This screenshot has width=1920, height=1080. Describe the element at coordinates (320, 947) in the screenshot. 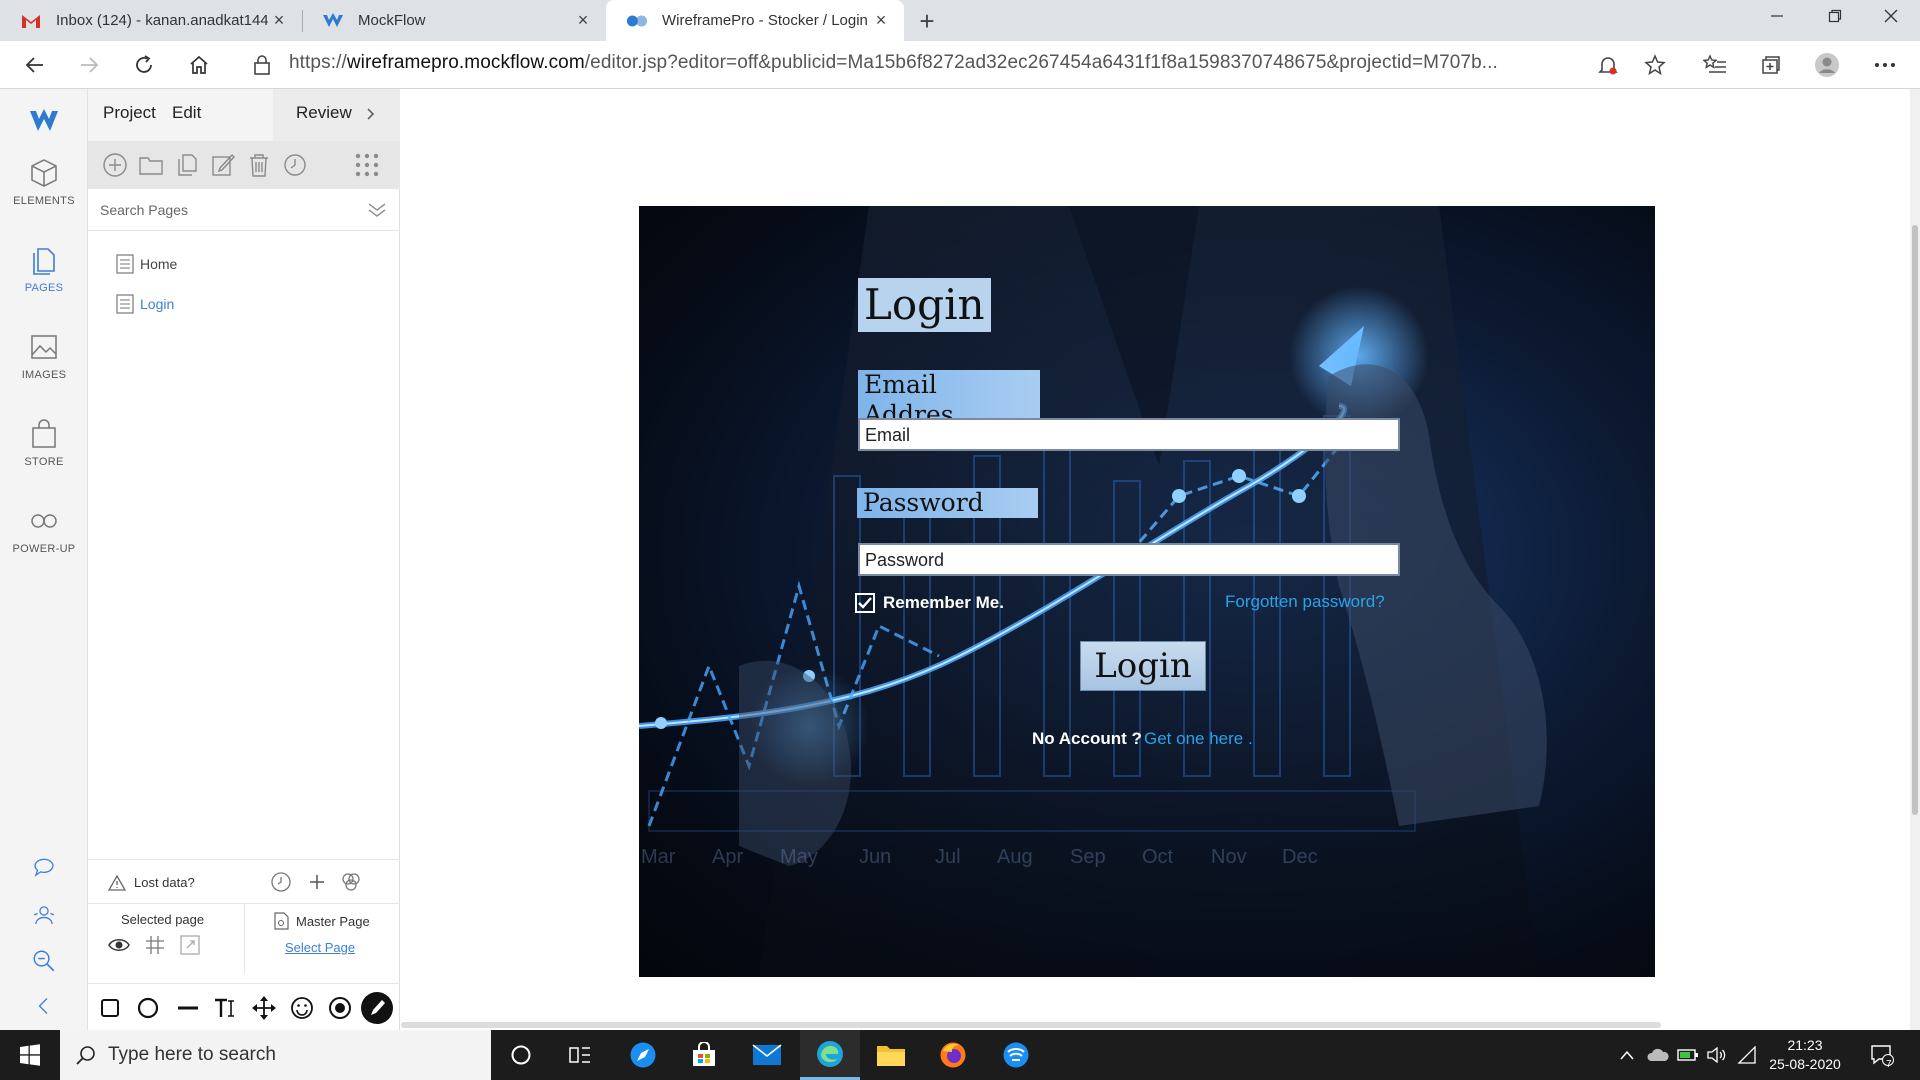

I see `select-page-link: Select Page` at that location.